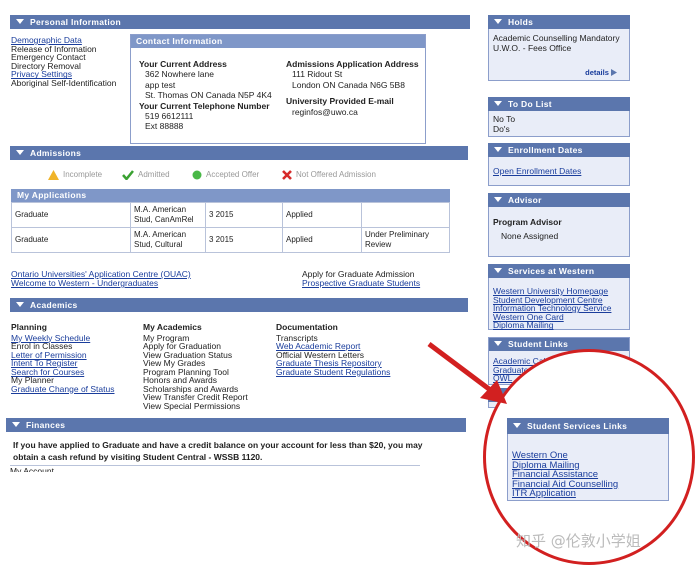 The image size is (700, 569). I want to click on academics-item: View Special Permissions, so click(192, 405).